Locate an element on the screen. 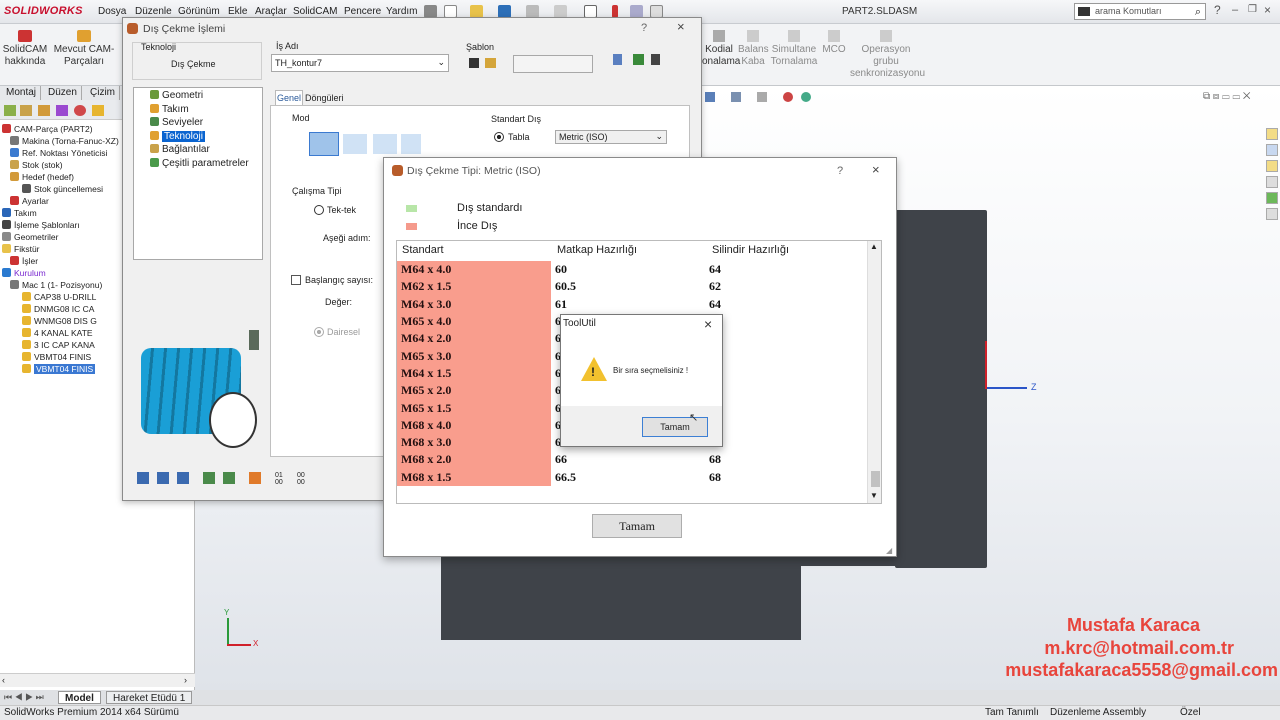 The height and width of the screenshot is (720, 1280). restore-icon: ❐ is located at coordinates (1252, 9).